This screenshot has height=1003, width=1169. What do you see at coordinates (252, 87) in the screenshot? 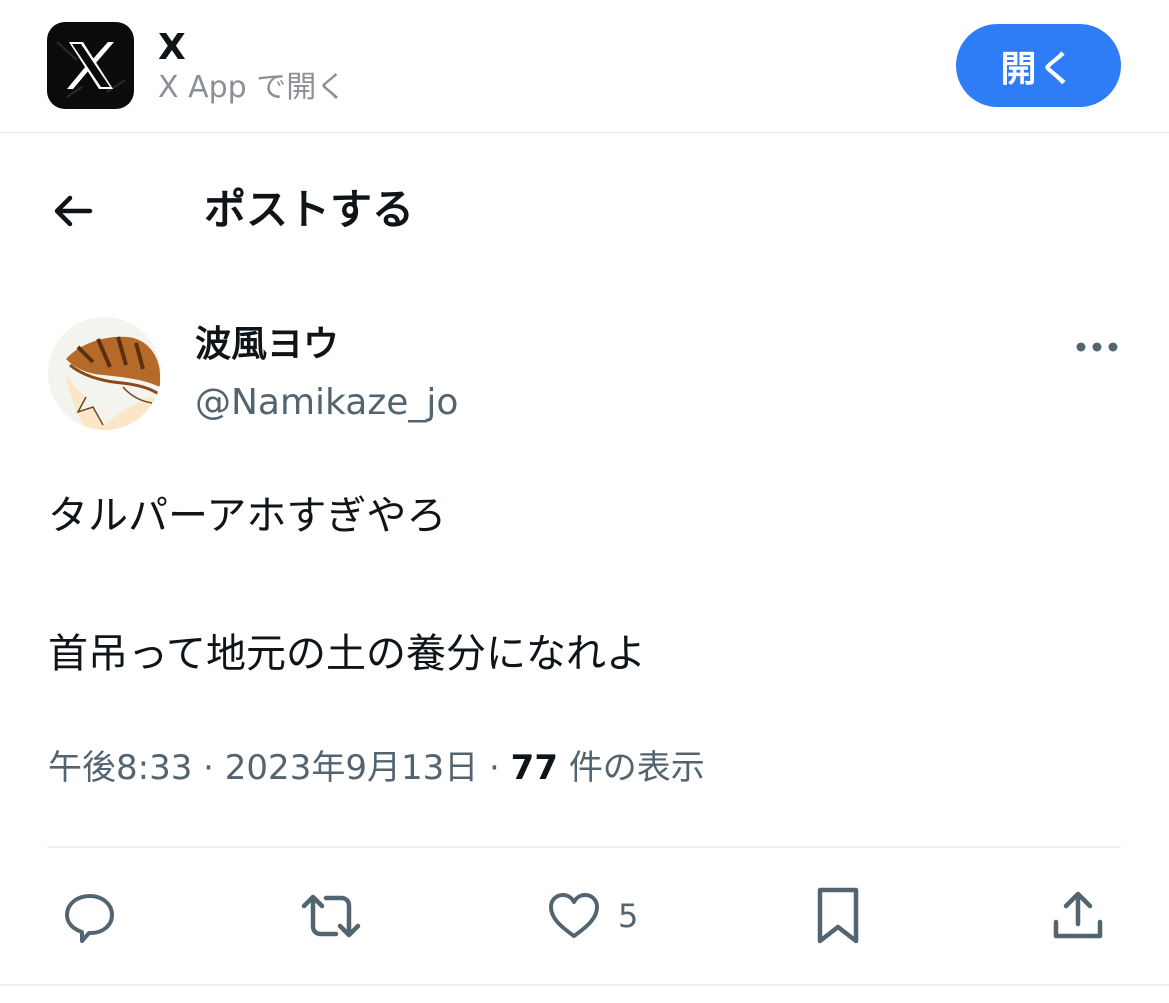
I see `app-subtitle: X App で開く` at bounding box center [252, 87].